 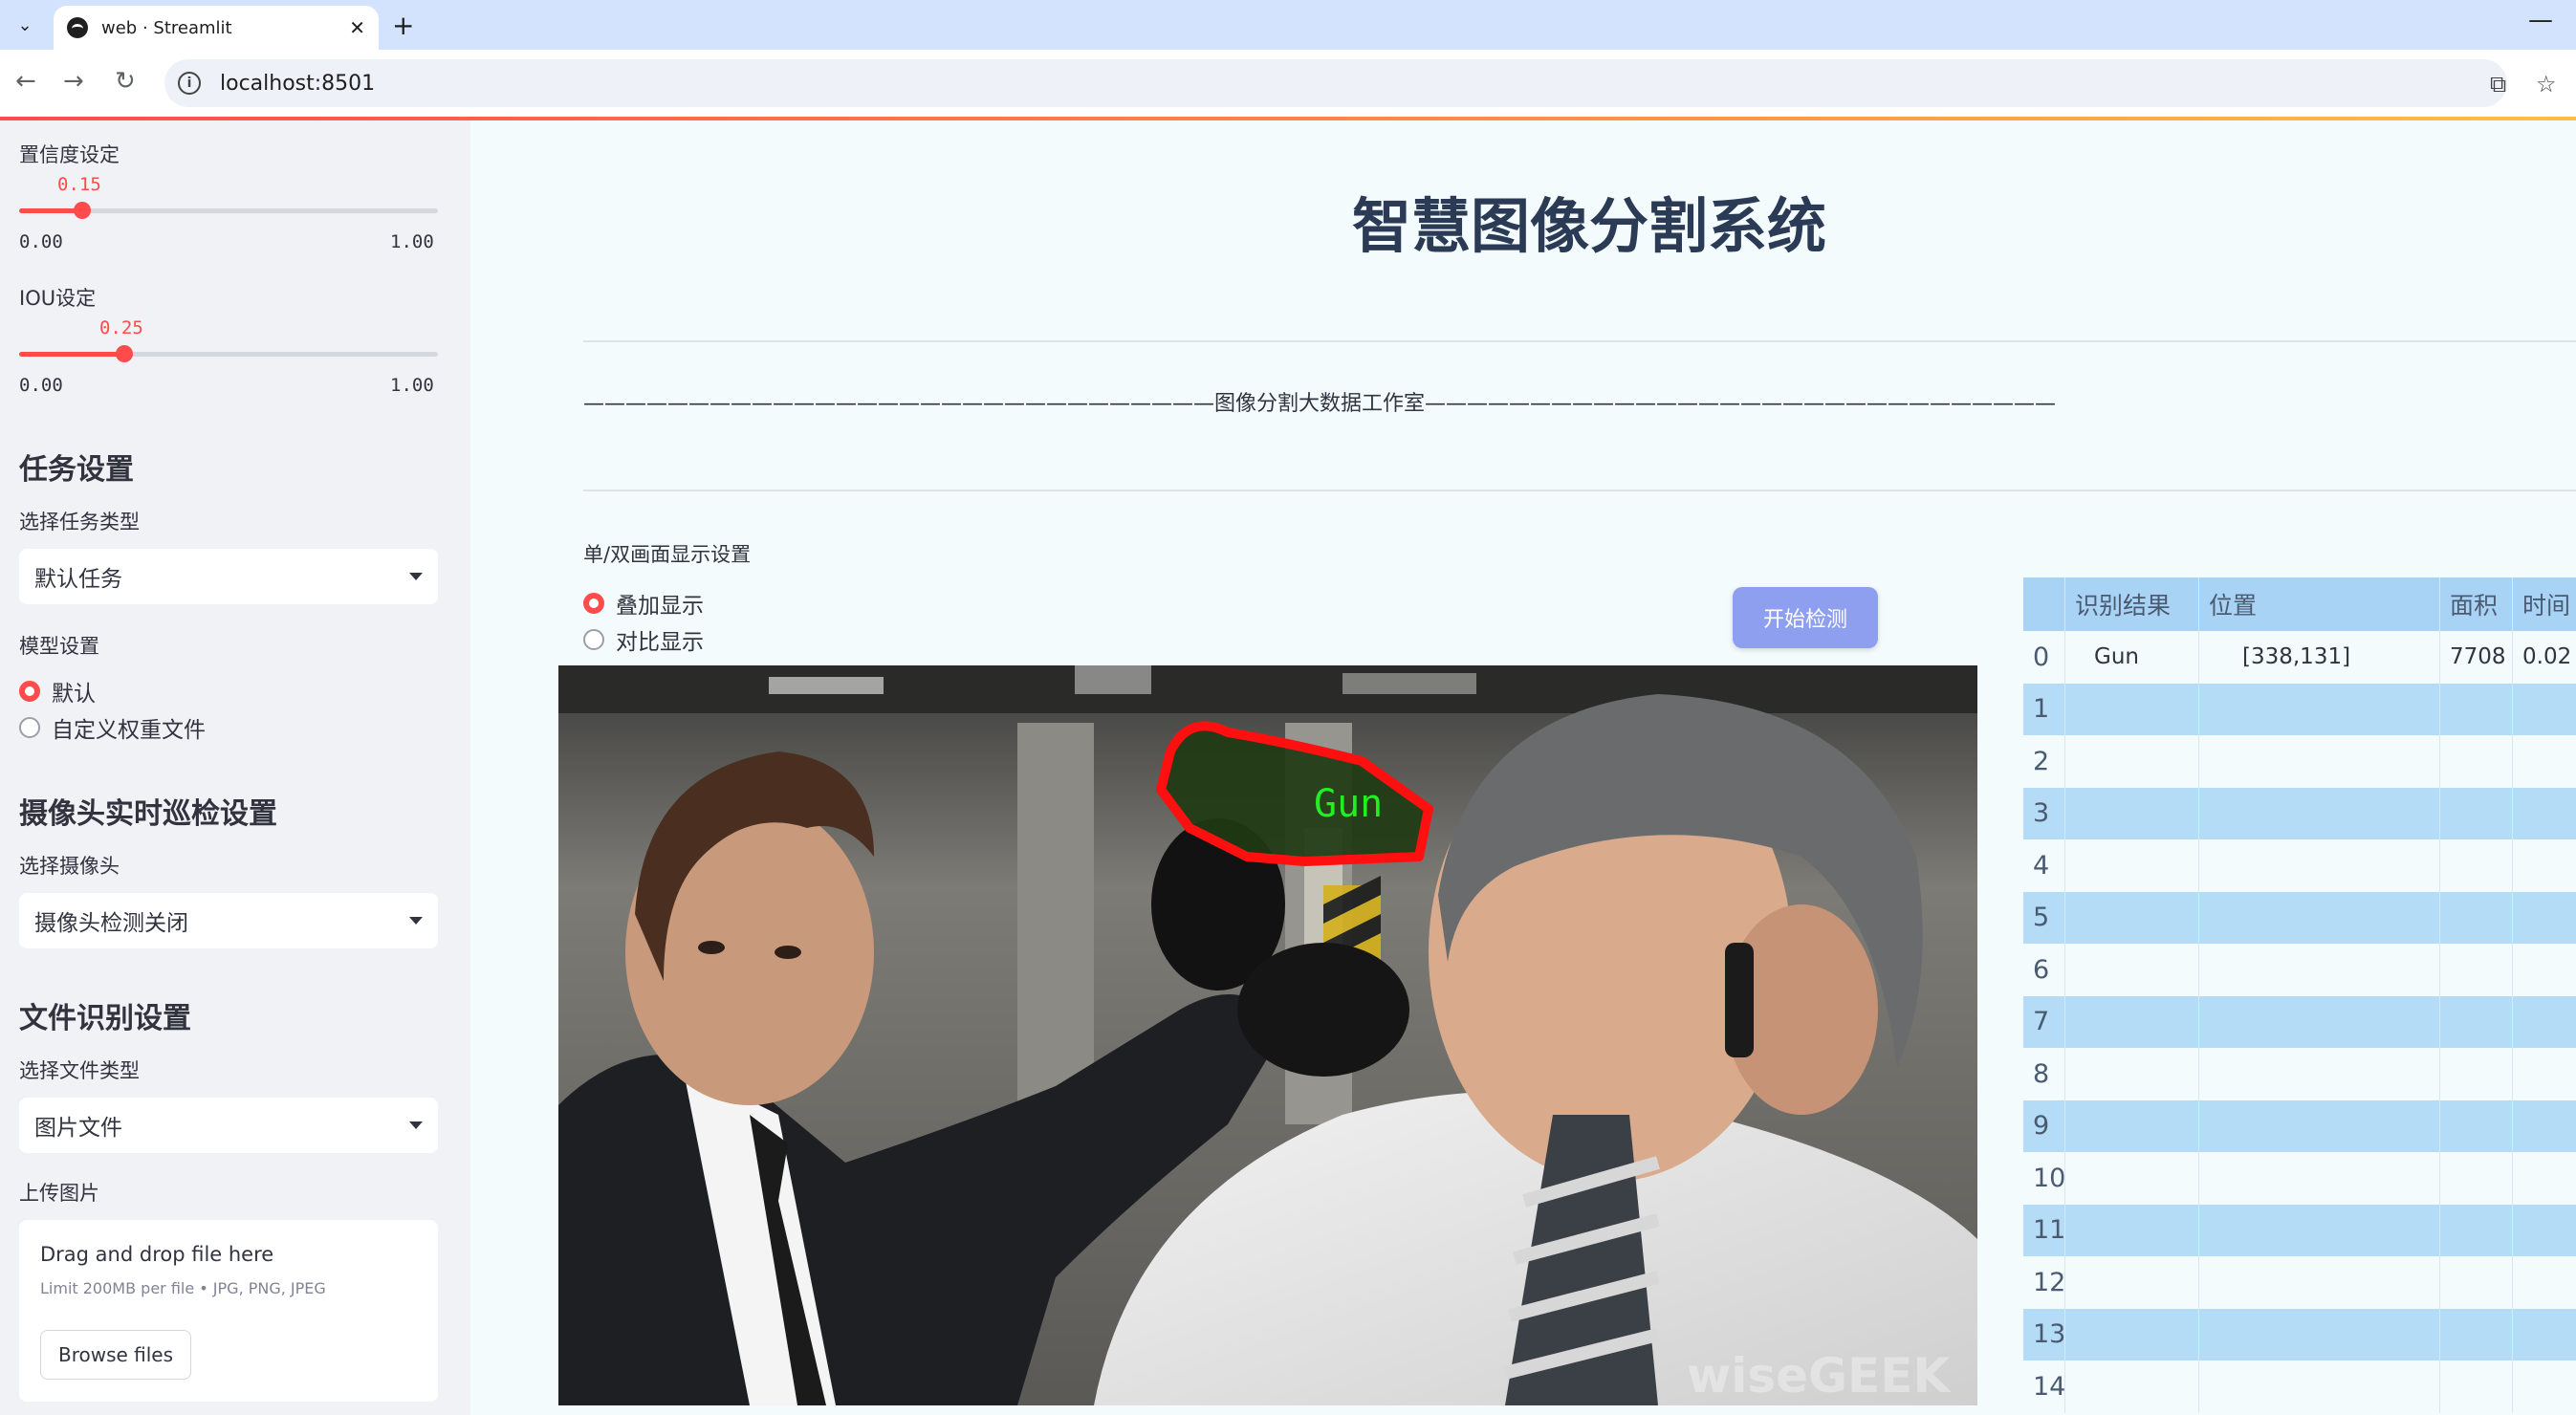 I want to click on browser-toolbar: ← → ↻ i localhost:8501 ⧉ ☆, so click(x=1288, y=83).